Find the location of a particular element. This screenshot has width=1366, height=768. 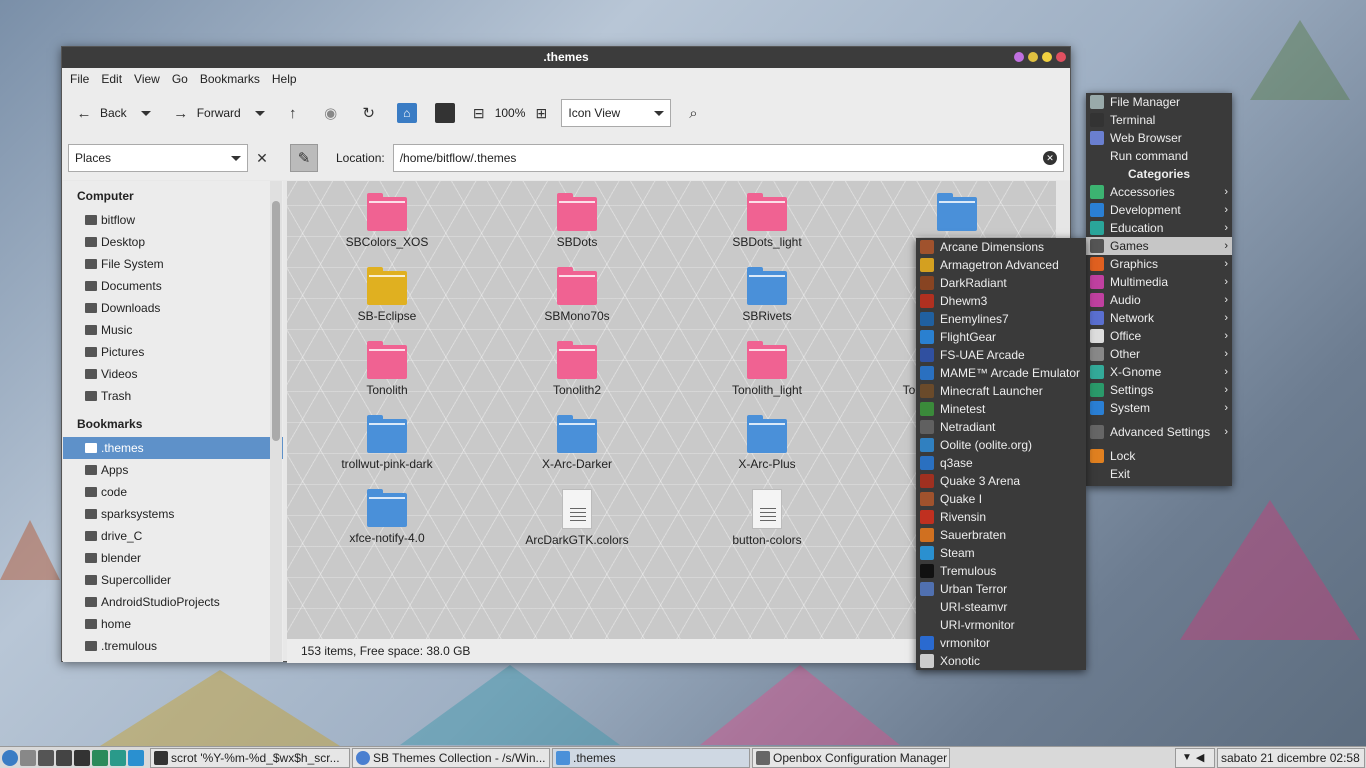

tool-icon is located at coordinates (118, 757).